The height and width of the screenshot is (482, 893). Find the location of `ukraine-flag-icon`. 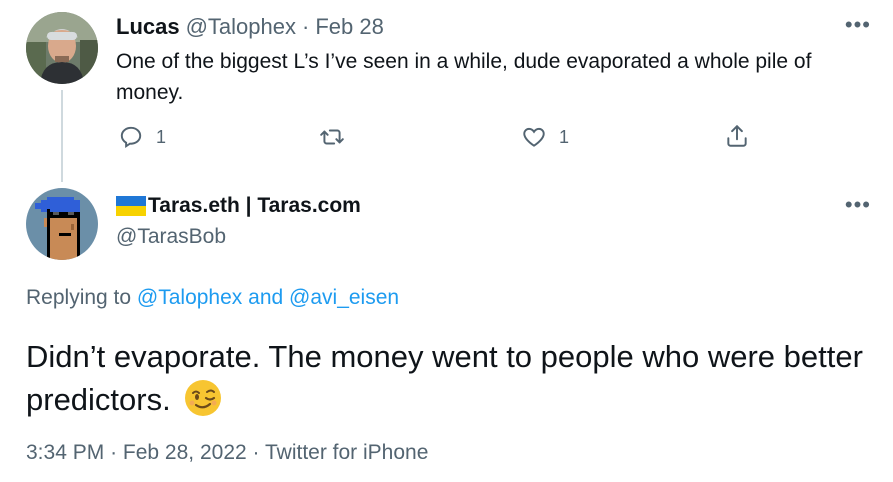

ukraine-flag-icon is located at coordinates (131, 206).